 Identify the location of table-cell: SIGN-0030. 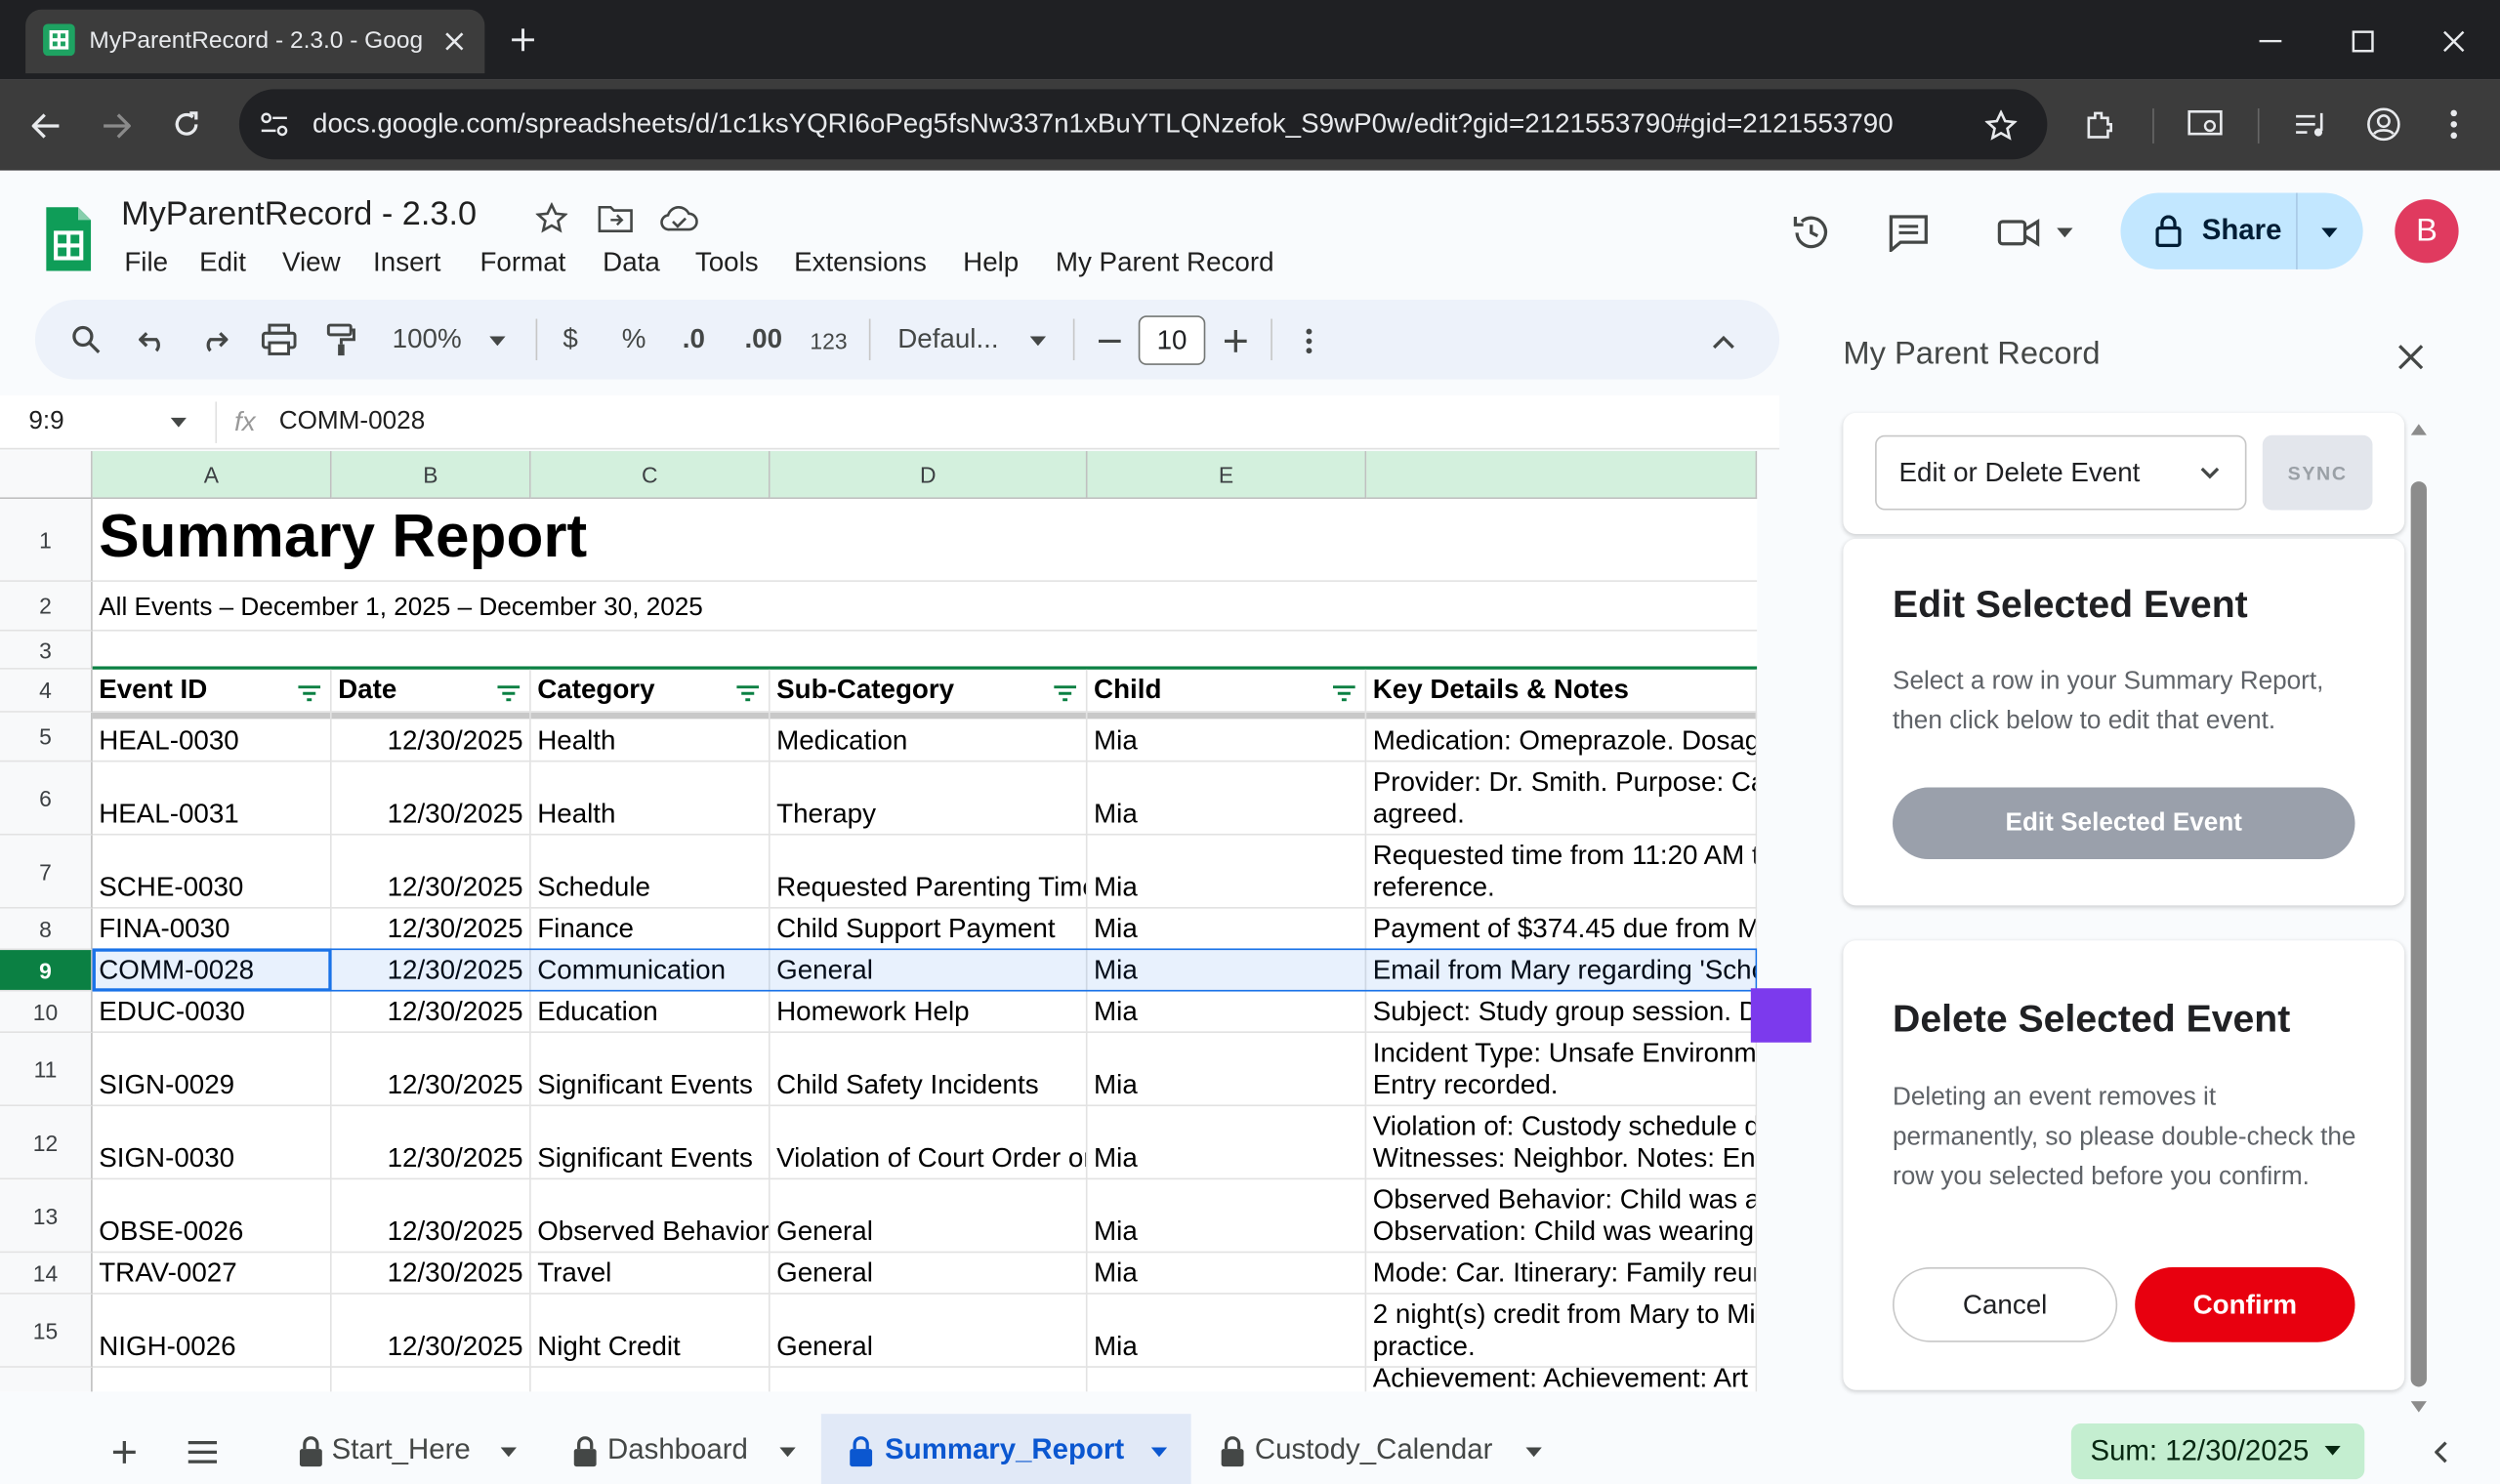
(212, 1143).